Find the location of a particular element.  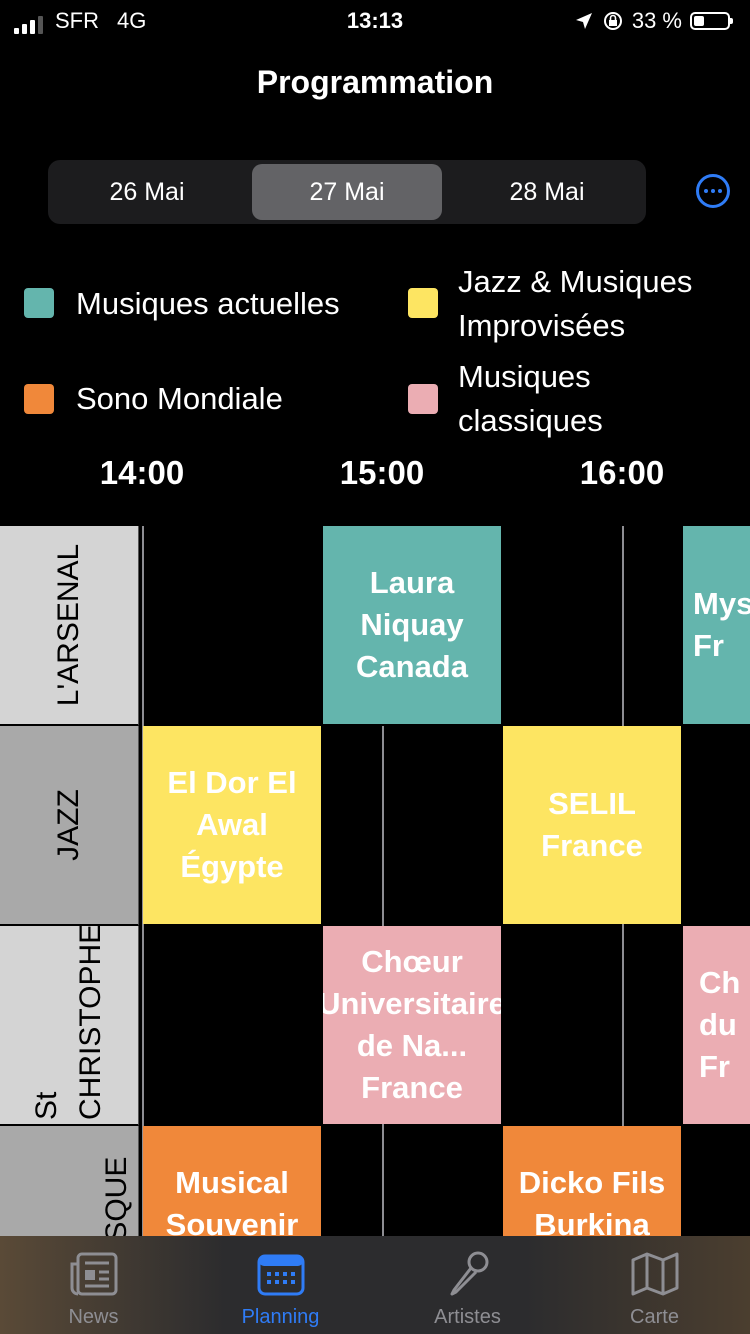

room-label-arsenal: L'ARSENAL is located at coordinates (68, 625).